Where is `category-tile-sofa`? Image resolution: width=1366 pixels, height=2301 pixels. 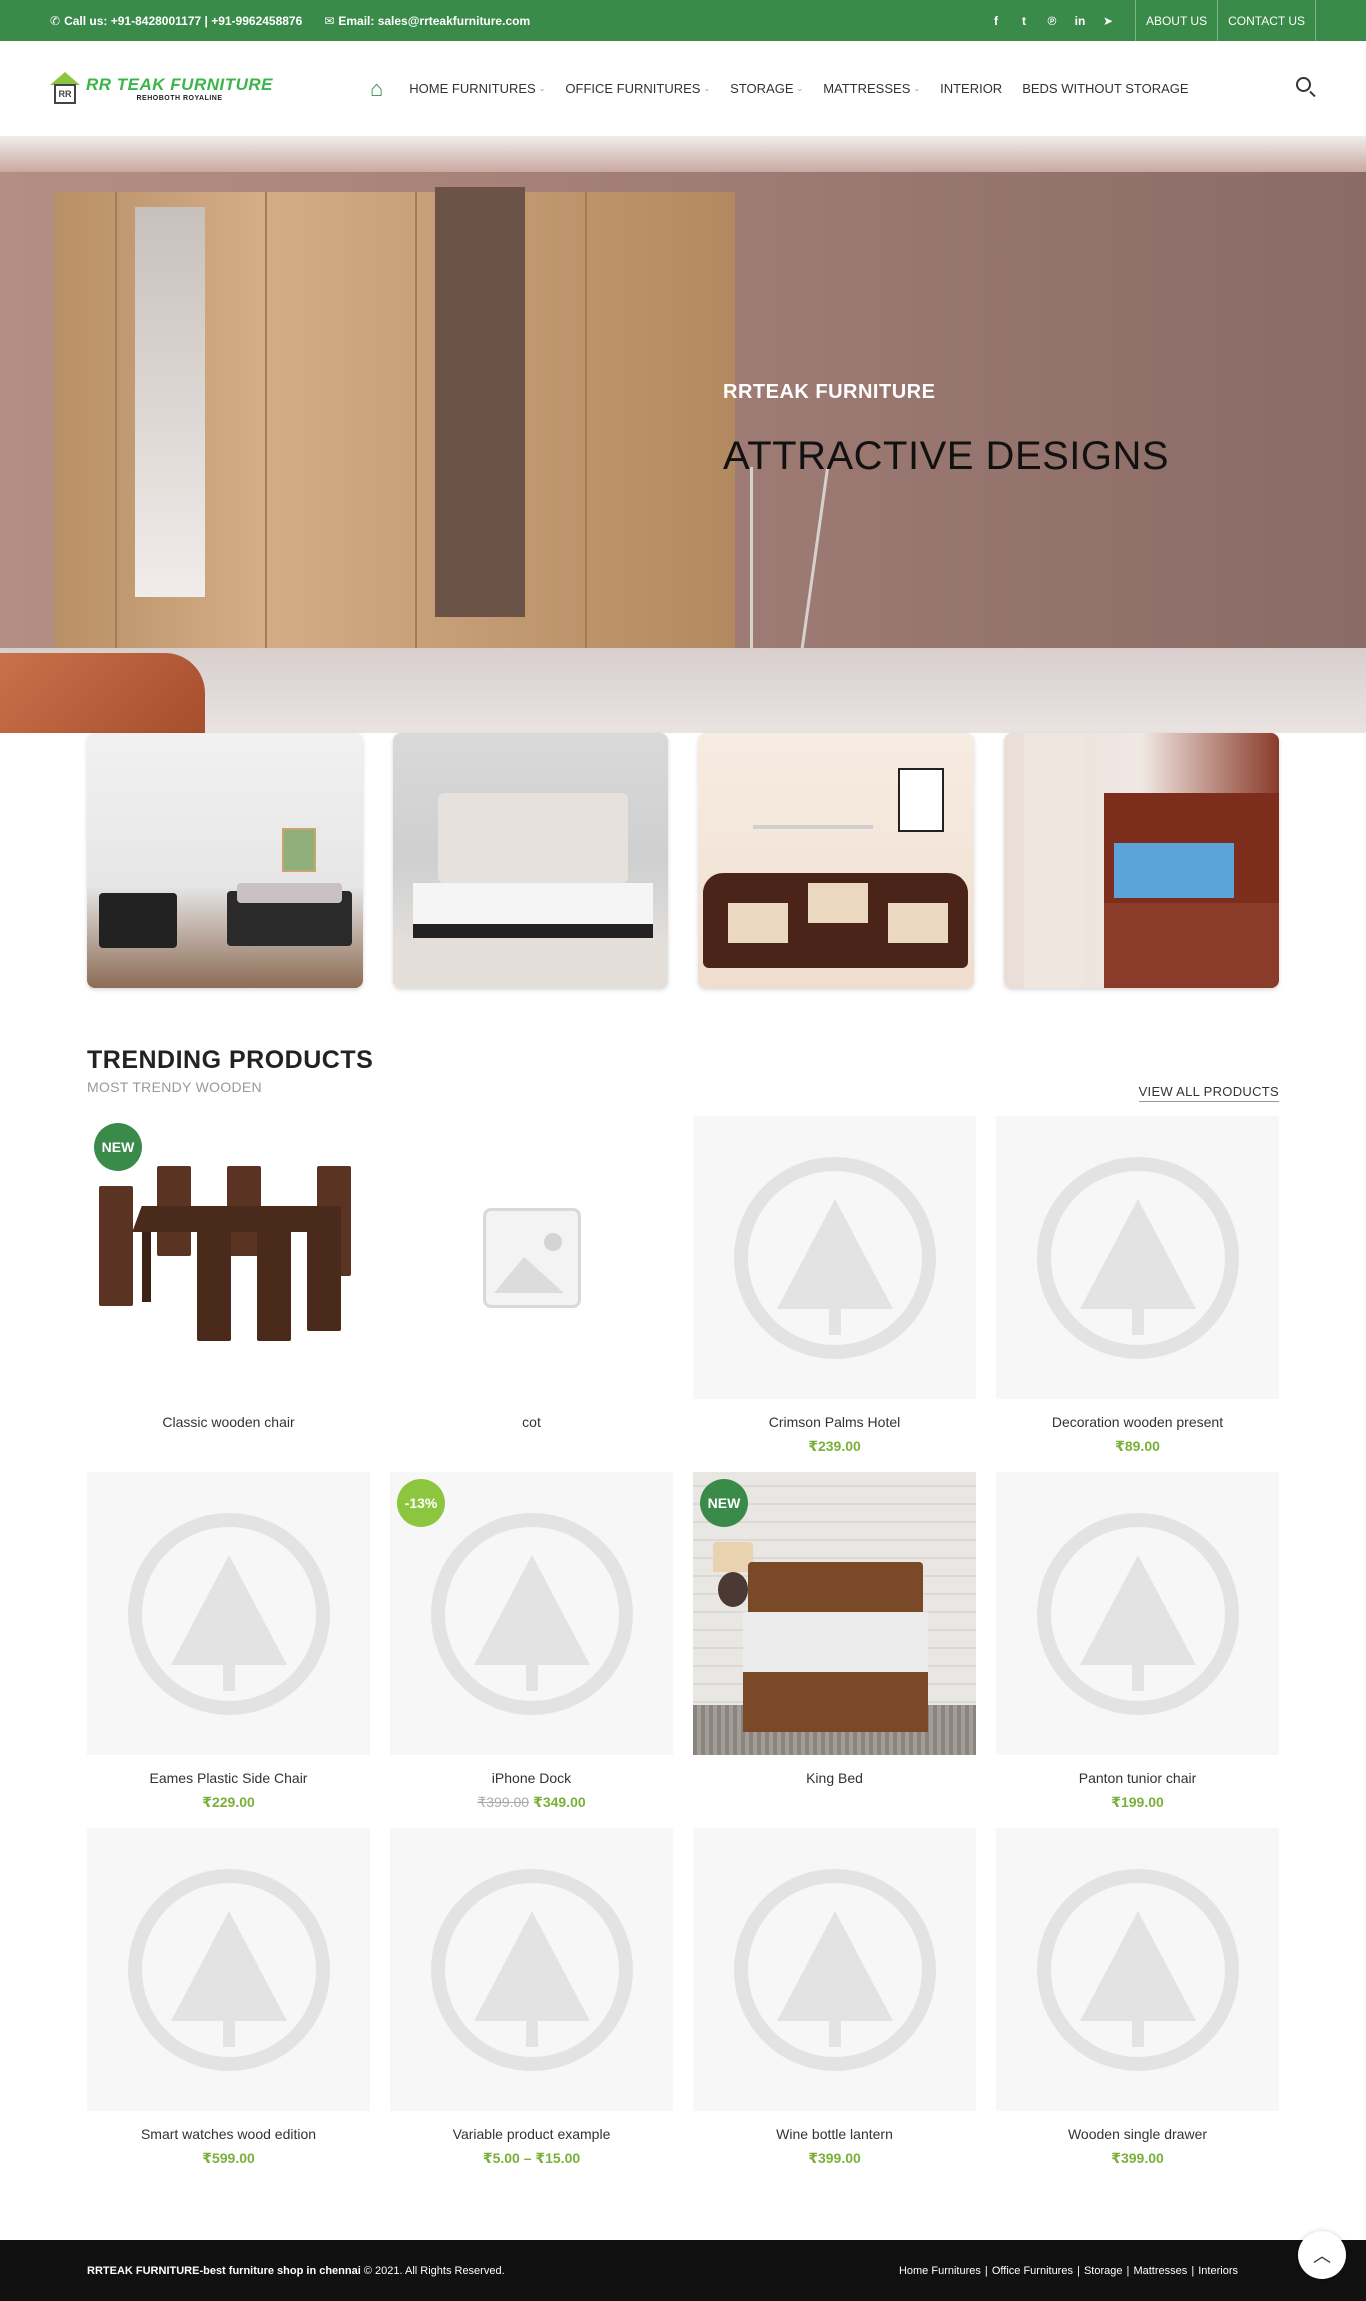
category-tile-sofa is located at coordinates (225, 860).